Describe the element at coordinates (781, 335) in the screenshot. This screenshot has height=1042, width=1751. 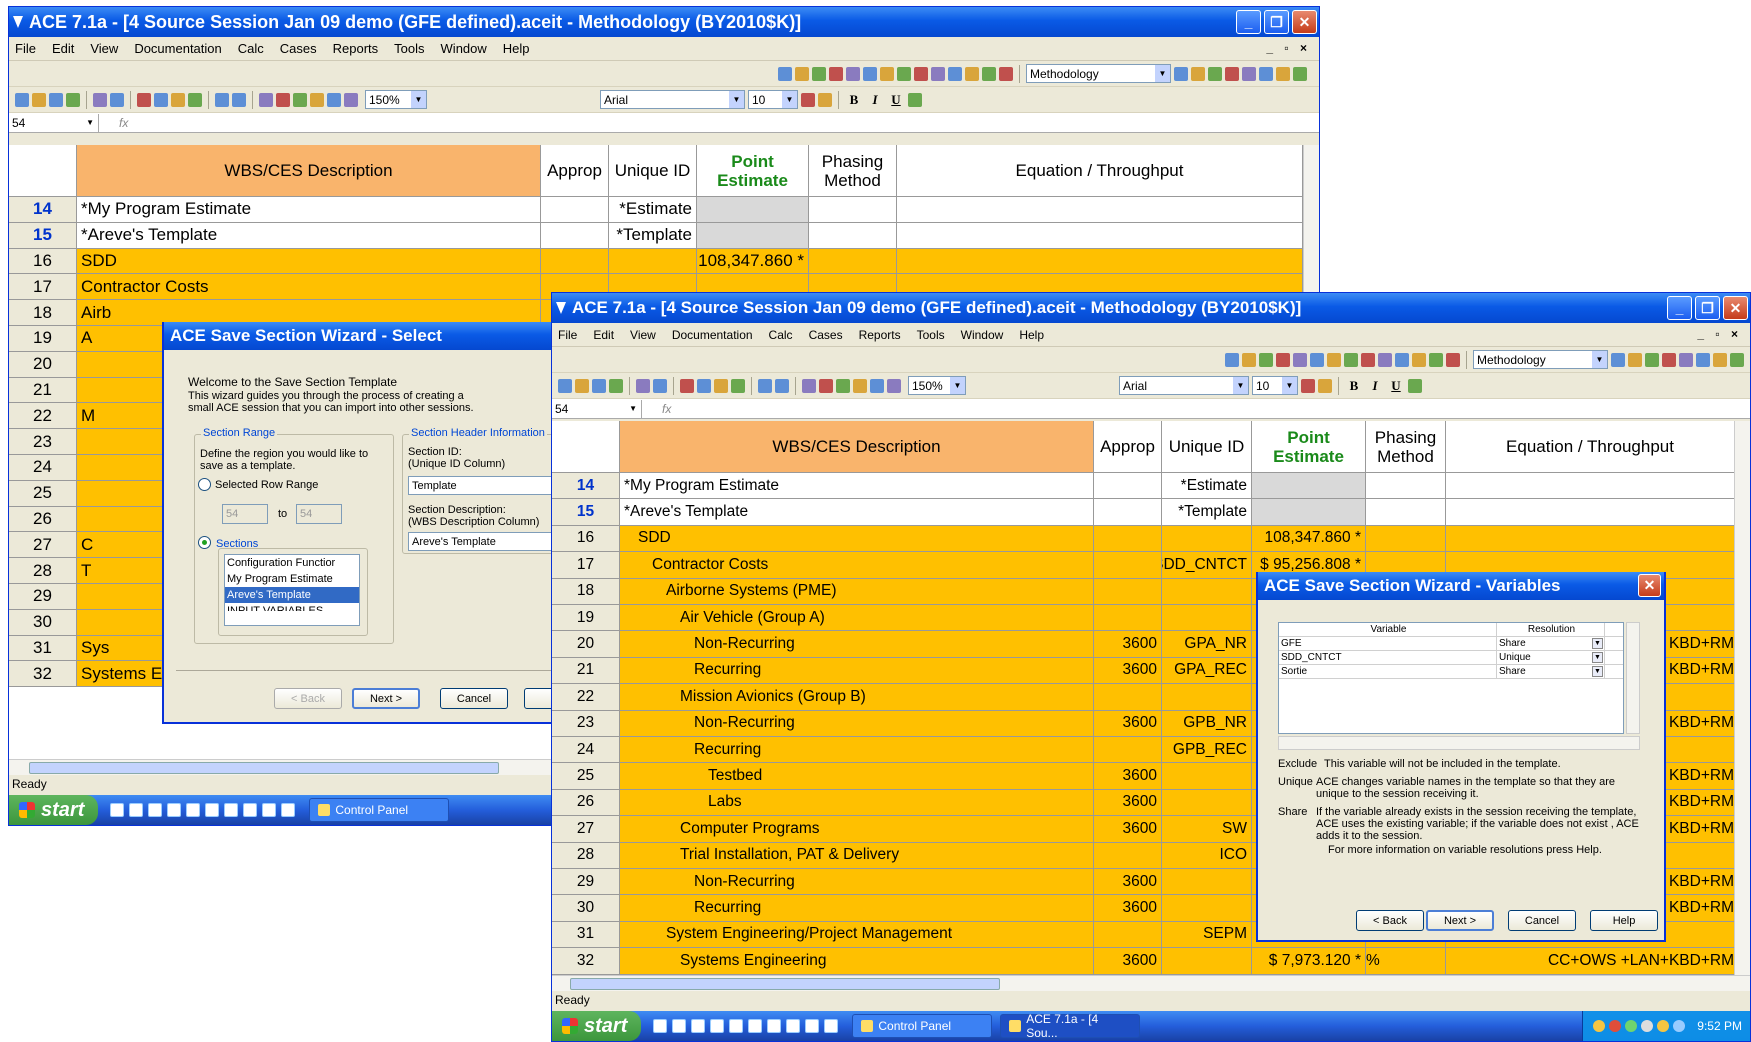
I see `menu-calc: Calc` at that location.